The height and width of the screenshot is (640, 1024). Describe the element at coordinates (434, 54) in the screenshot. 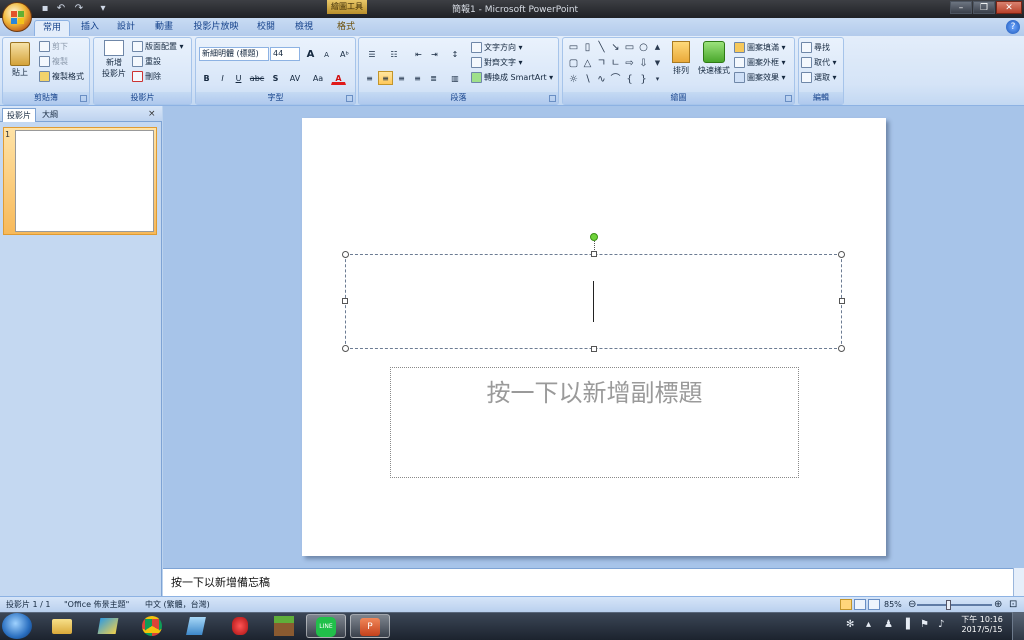

I see `increase-indent-icon: ⇥` at that location.